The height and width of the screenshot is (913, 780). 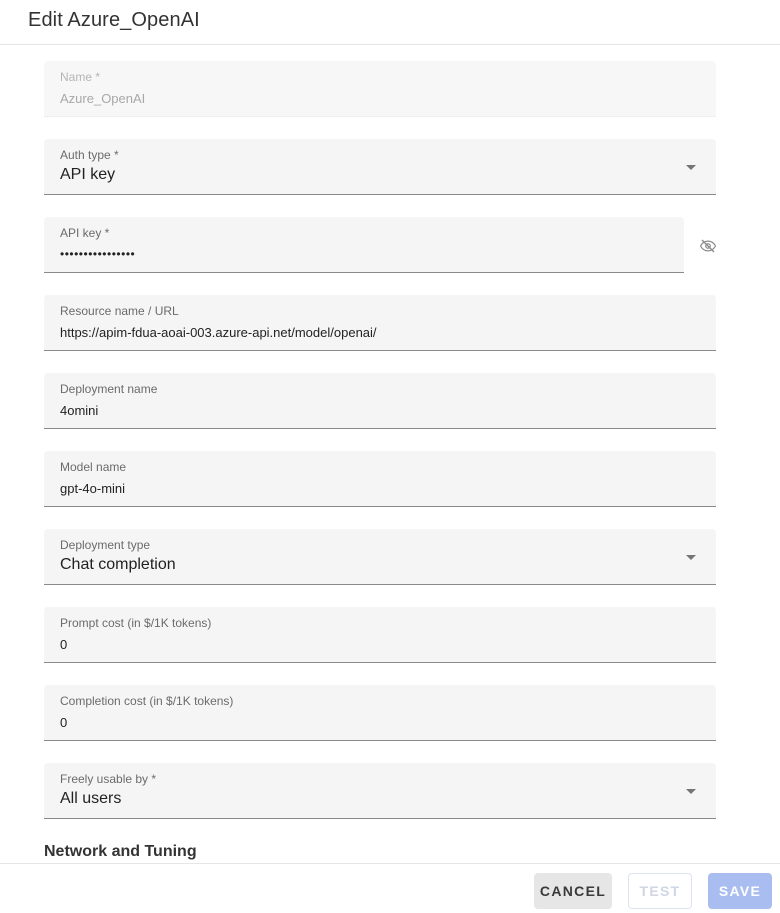 I want to click on model-name-value: gpt-4o-mini, so click(x=93, y=488).